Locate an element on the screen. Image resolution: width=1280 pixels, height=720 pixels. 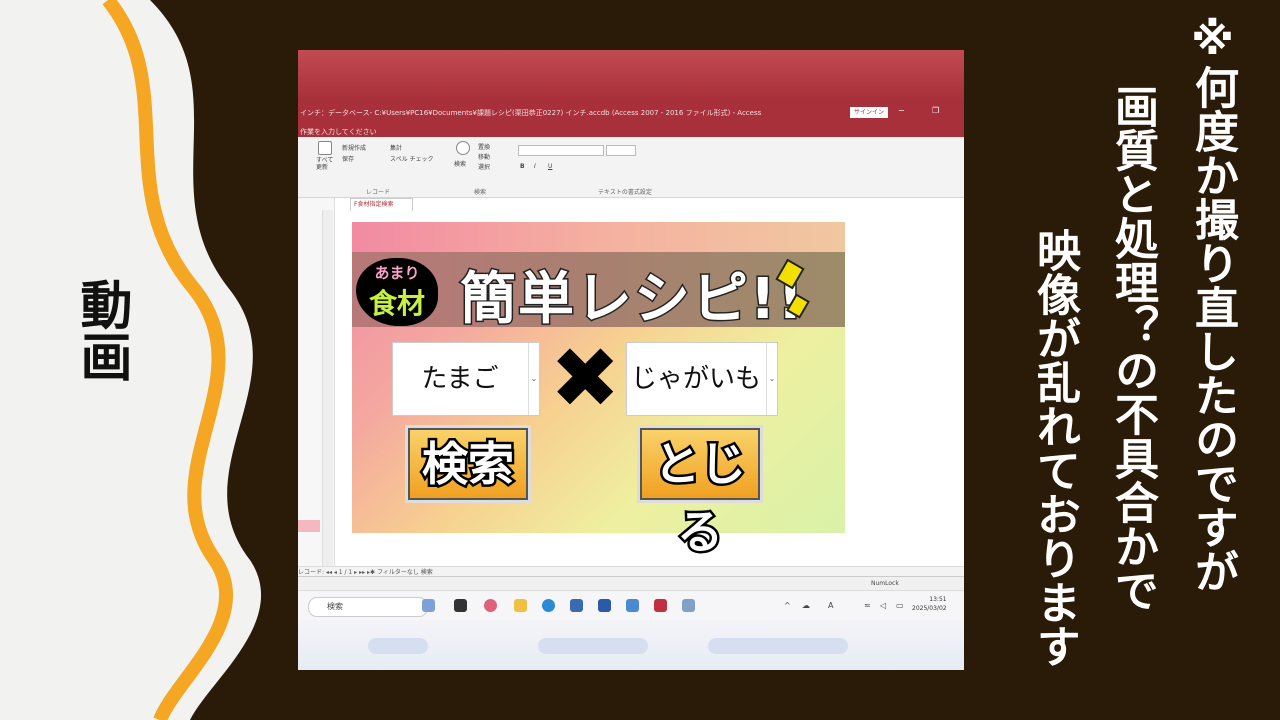
tray-chevron-icon: ^ is located at coordinates (787, 605).